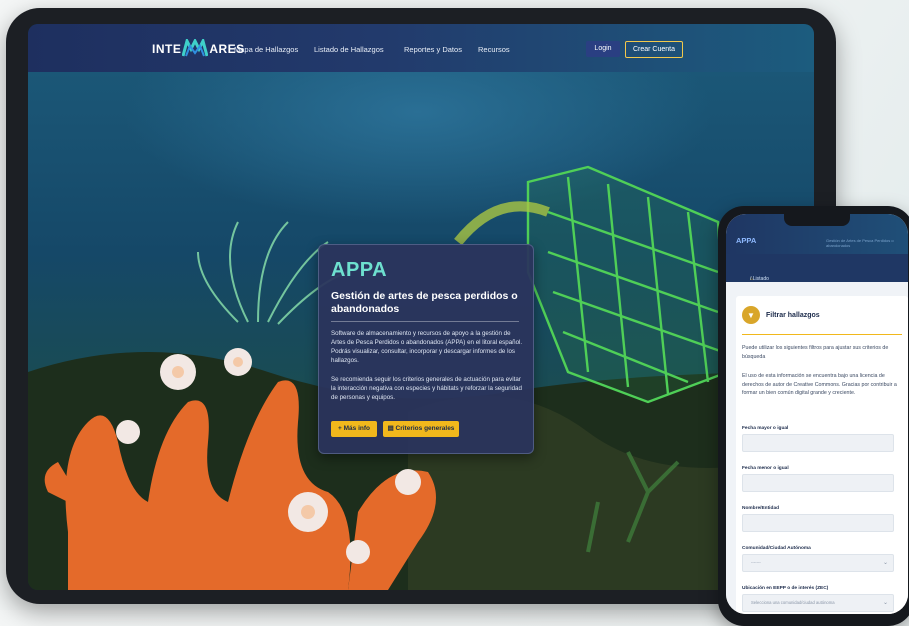  What do you see at coordinates (433, 49) in the screenshot?
I see `nav-reports-and-data: Reportes y Datos` at bounding box center [433, 49].